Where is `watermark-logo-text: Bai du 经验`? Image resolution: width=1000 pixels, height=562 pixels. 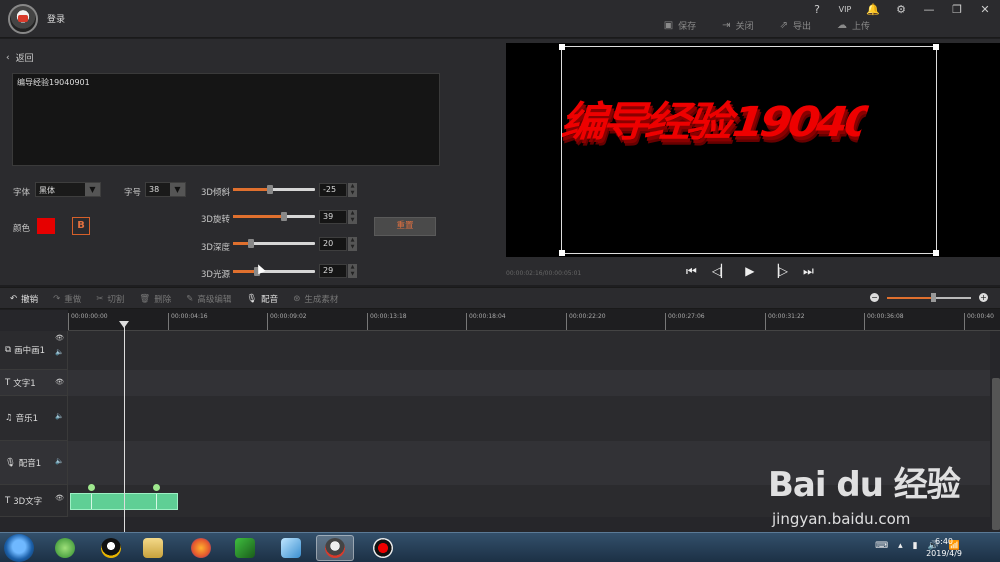
watermark-logo-text: Bai du 经验 is located at coordinates (864, 485).